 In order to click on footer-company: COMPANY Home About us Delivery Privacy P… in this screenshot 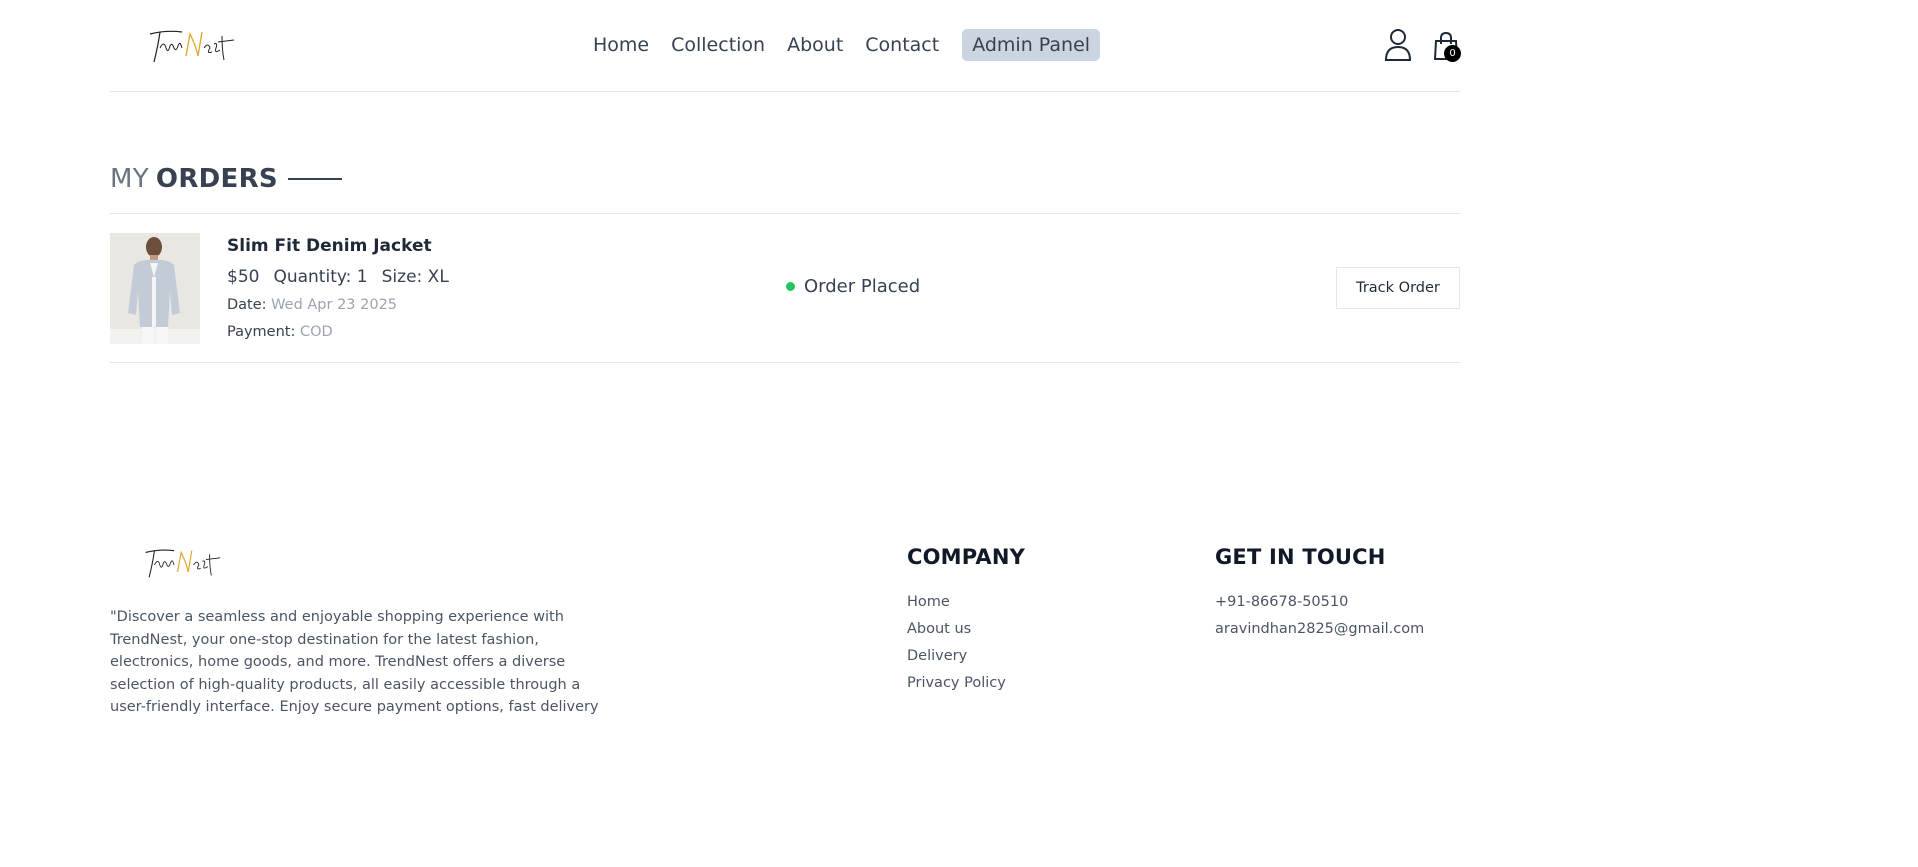, I will do `click(966, 621)`.